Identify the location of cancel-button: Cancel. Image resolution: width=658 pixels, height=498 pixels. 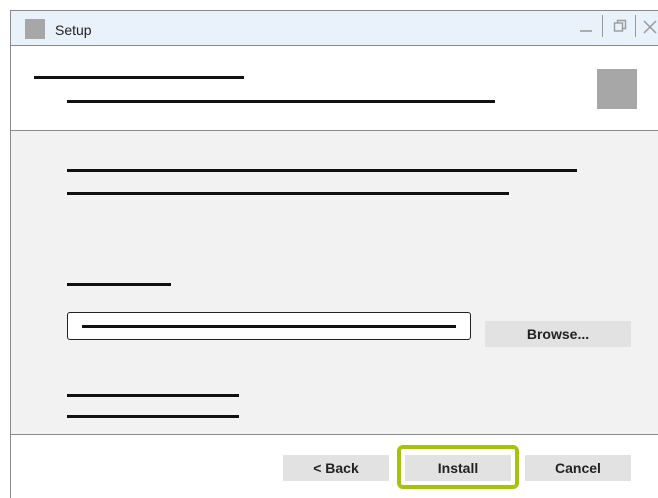
(578, 468).